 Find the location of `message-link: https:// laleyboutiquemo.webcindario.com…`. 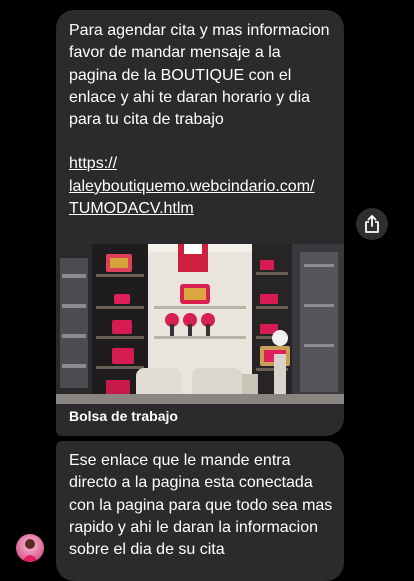

message-link: https:// laleyboutiquemo.webcindario.com… is located at coordinates (200, 186).